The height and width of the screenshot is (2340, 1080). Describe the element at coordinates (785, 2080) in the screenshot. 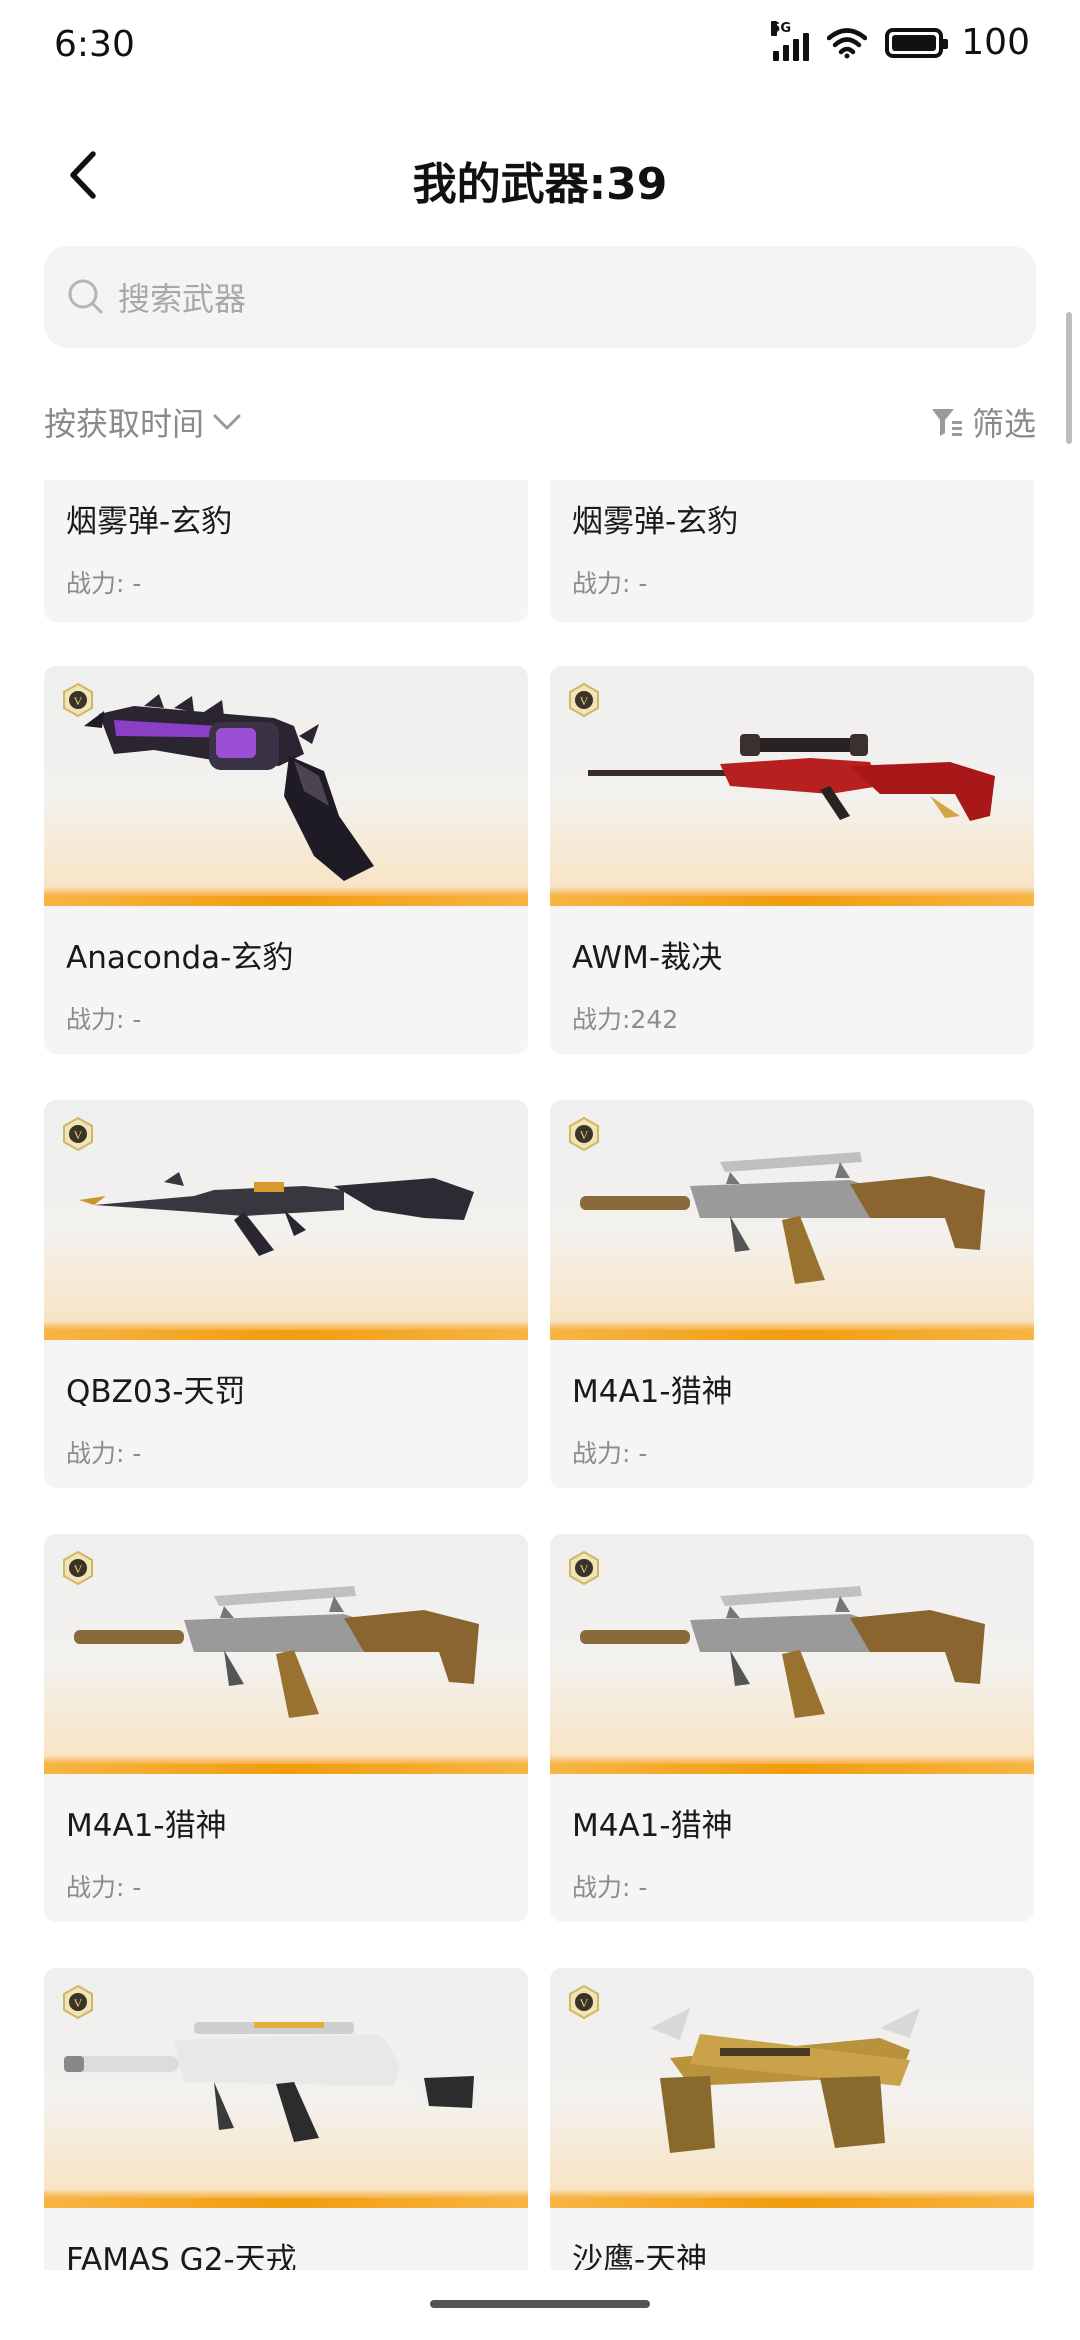

I see `desert-eagle-image` at that location.